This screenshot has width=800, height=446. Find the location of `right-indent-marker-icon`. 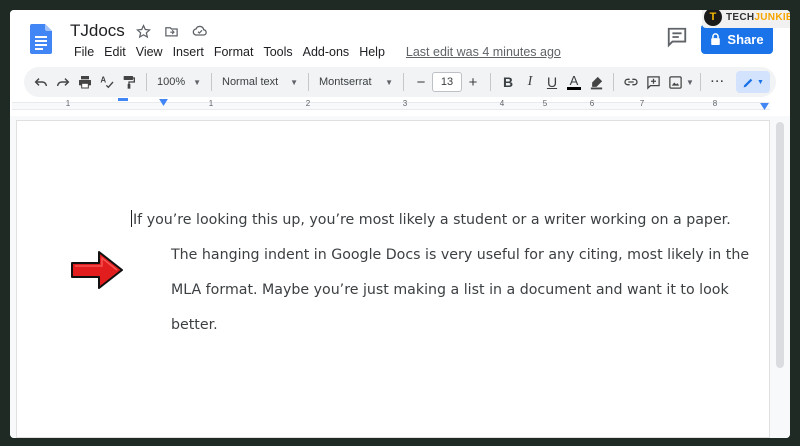

right-indent-marker-icon is located at coordinates (764, 106).